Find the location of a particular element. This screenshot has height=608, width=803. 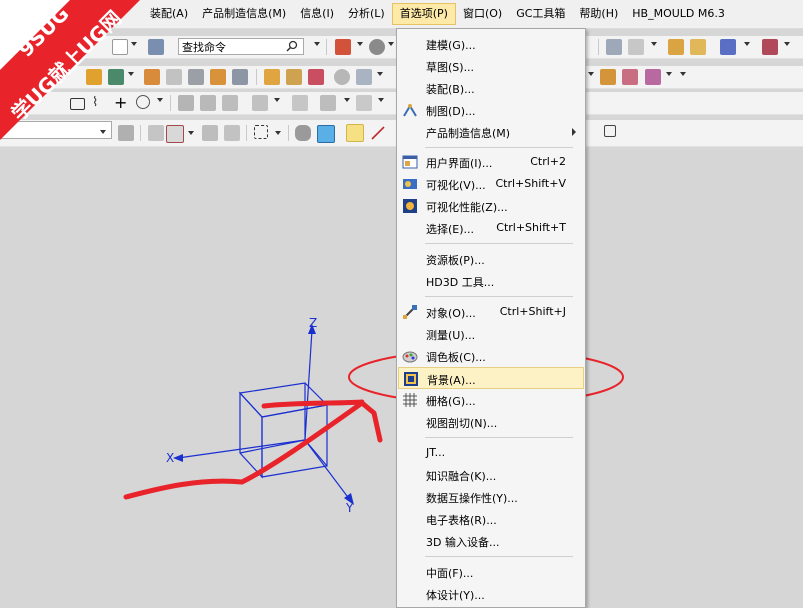

search-icon is located at coordinates (292, 46).